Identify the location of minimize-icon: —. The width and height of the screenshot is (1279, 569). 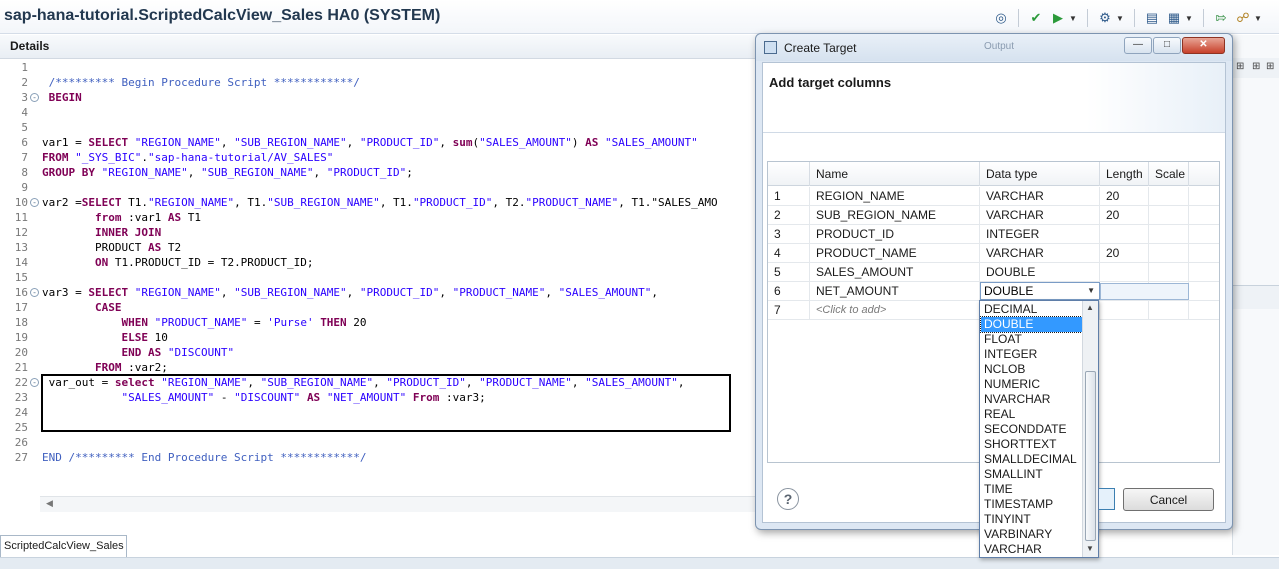
(1138, 45).